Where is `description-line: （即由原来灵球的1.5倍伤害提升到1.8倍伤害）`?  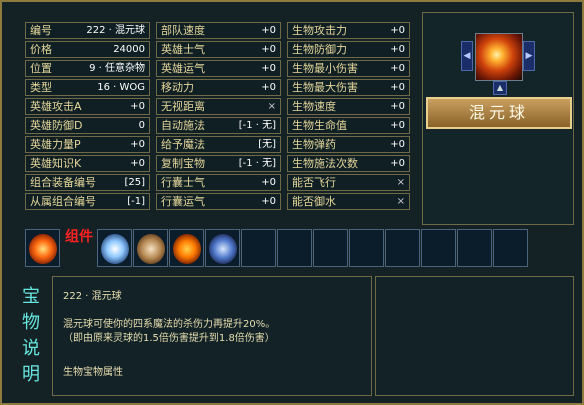
description-line: （即由原来灵球的1.5倍伤害提升到1.8倍伤害） is located at coordinates (169, 338).